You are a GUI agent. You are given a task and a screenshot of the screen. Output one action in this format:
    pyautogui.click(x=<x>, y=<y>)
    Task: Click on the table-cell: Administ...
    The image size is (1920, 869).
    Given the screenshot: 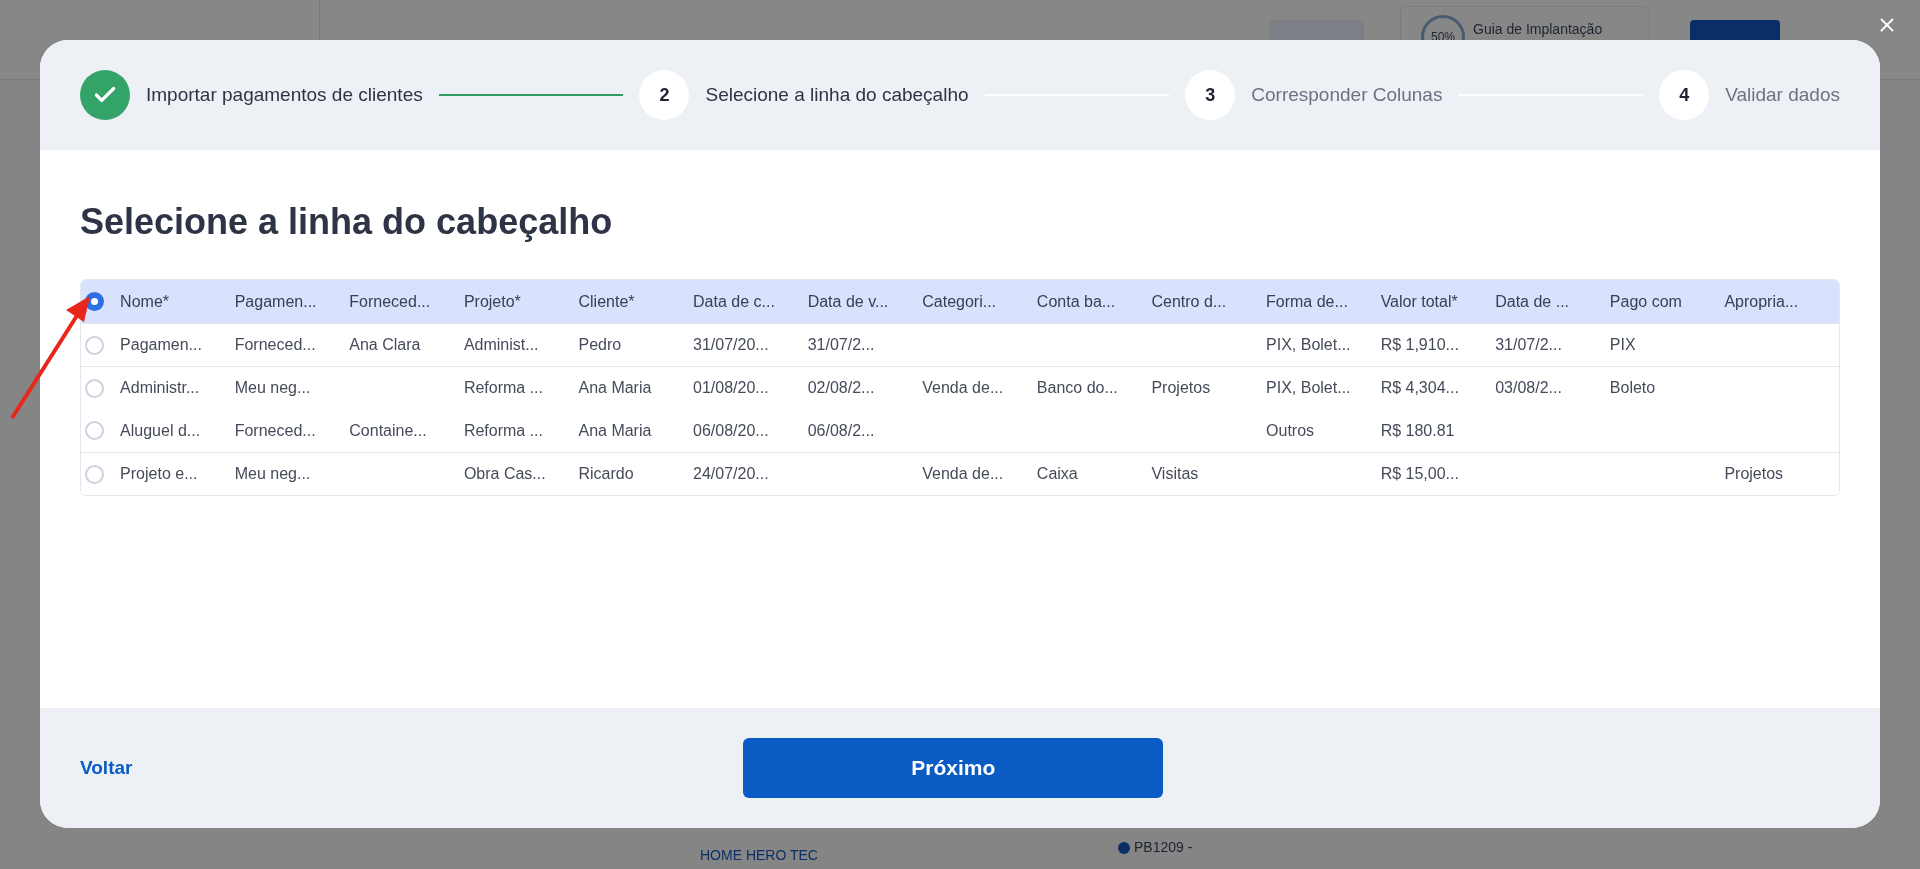 What is the action you would take?
    pyautogui.click(x=501, y=344)
    